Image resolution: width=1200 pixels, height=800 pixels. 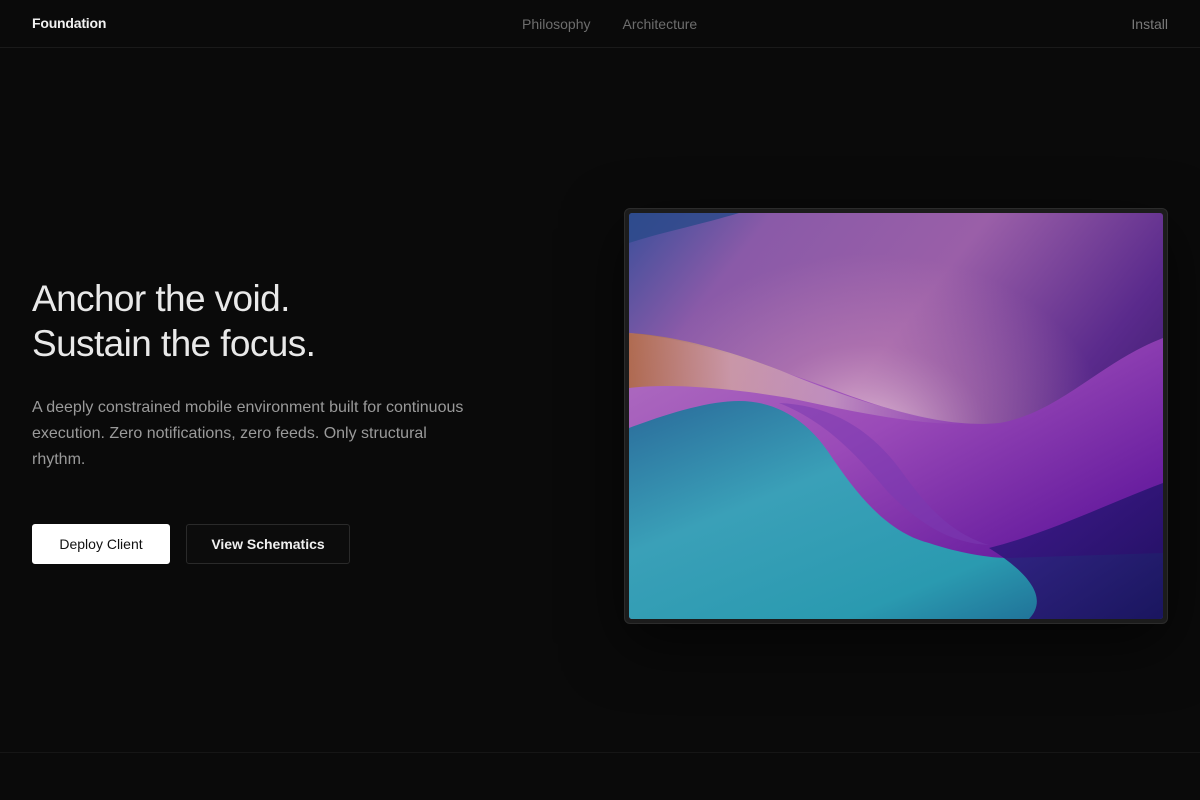 I want to click on hero-headline: Anchor the void. Sustain the focus., so click(x=267, y=321).